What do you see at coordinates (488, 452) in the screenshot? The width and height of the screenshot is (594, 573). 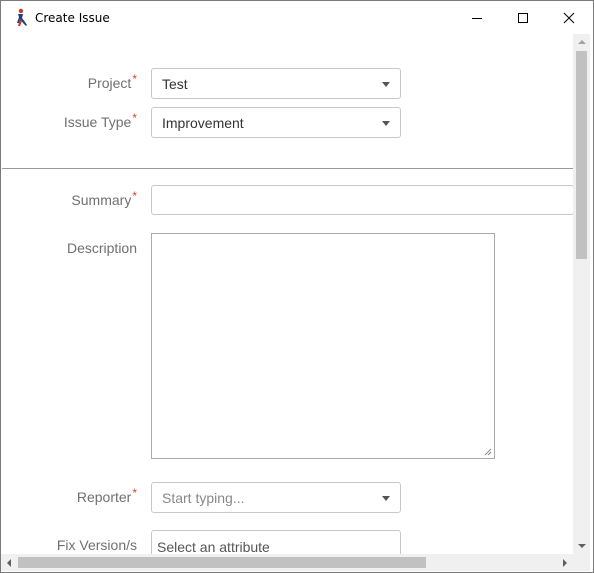 I see `resize-grip-icon` at bounding box center [488, 452].